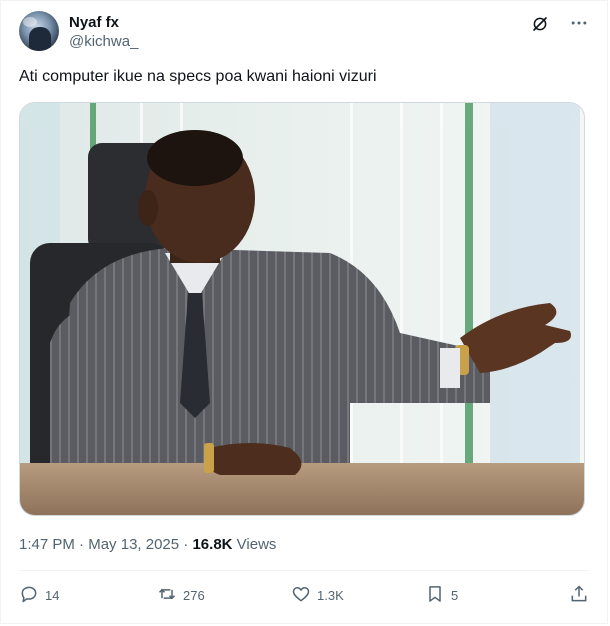 Image resolution: width=610 pixels, height=626 pixels. What do you see at coordinates (181, 595) in the screenshot?
I see `repost-button: 276` at bounding box center [181, 595].